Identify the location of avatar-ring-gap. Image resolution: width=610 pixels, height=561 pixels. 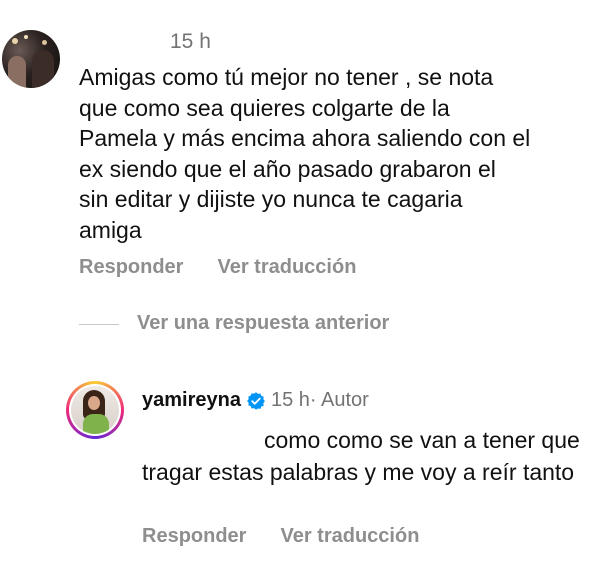
(95, 410).